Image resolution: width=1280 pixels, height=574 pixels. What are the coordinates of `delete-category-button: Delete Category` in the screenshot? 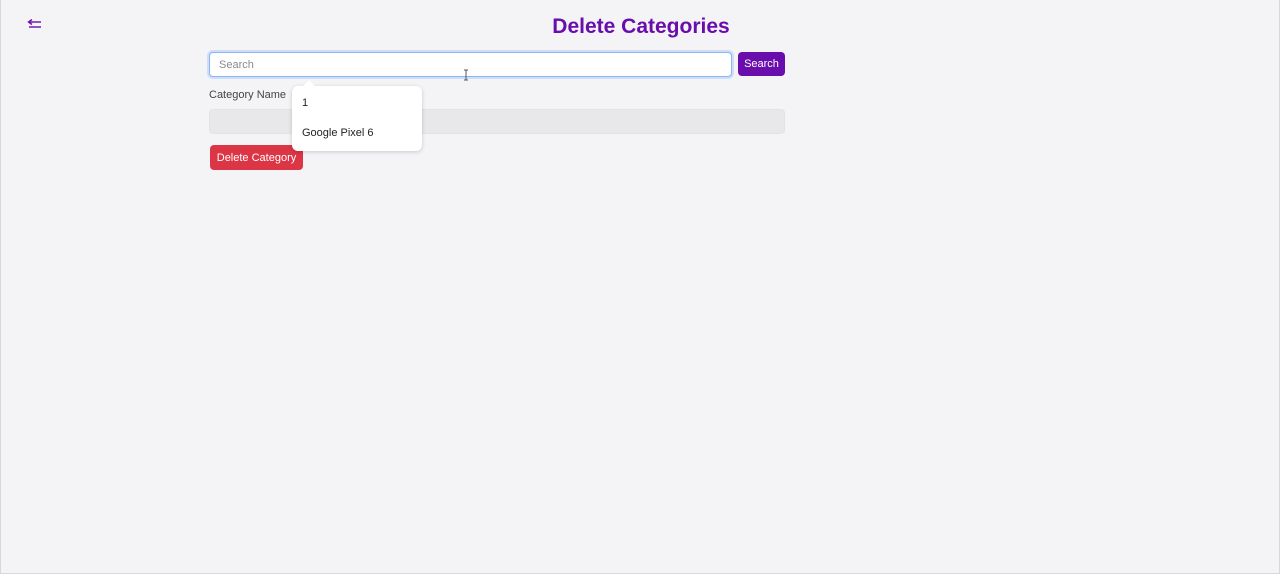 It's located at (256, 157).